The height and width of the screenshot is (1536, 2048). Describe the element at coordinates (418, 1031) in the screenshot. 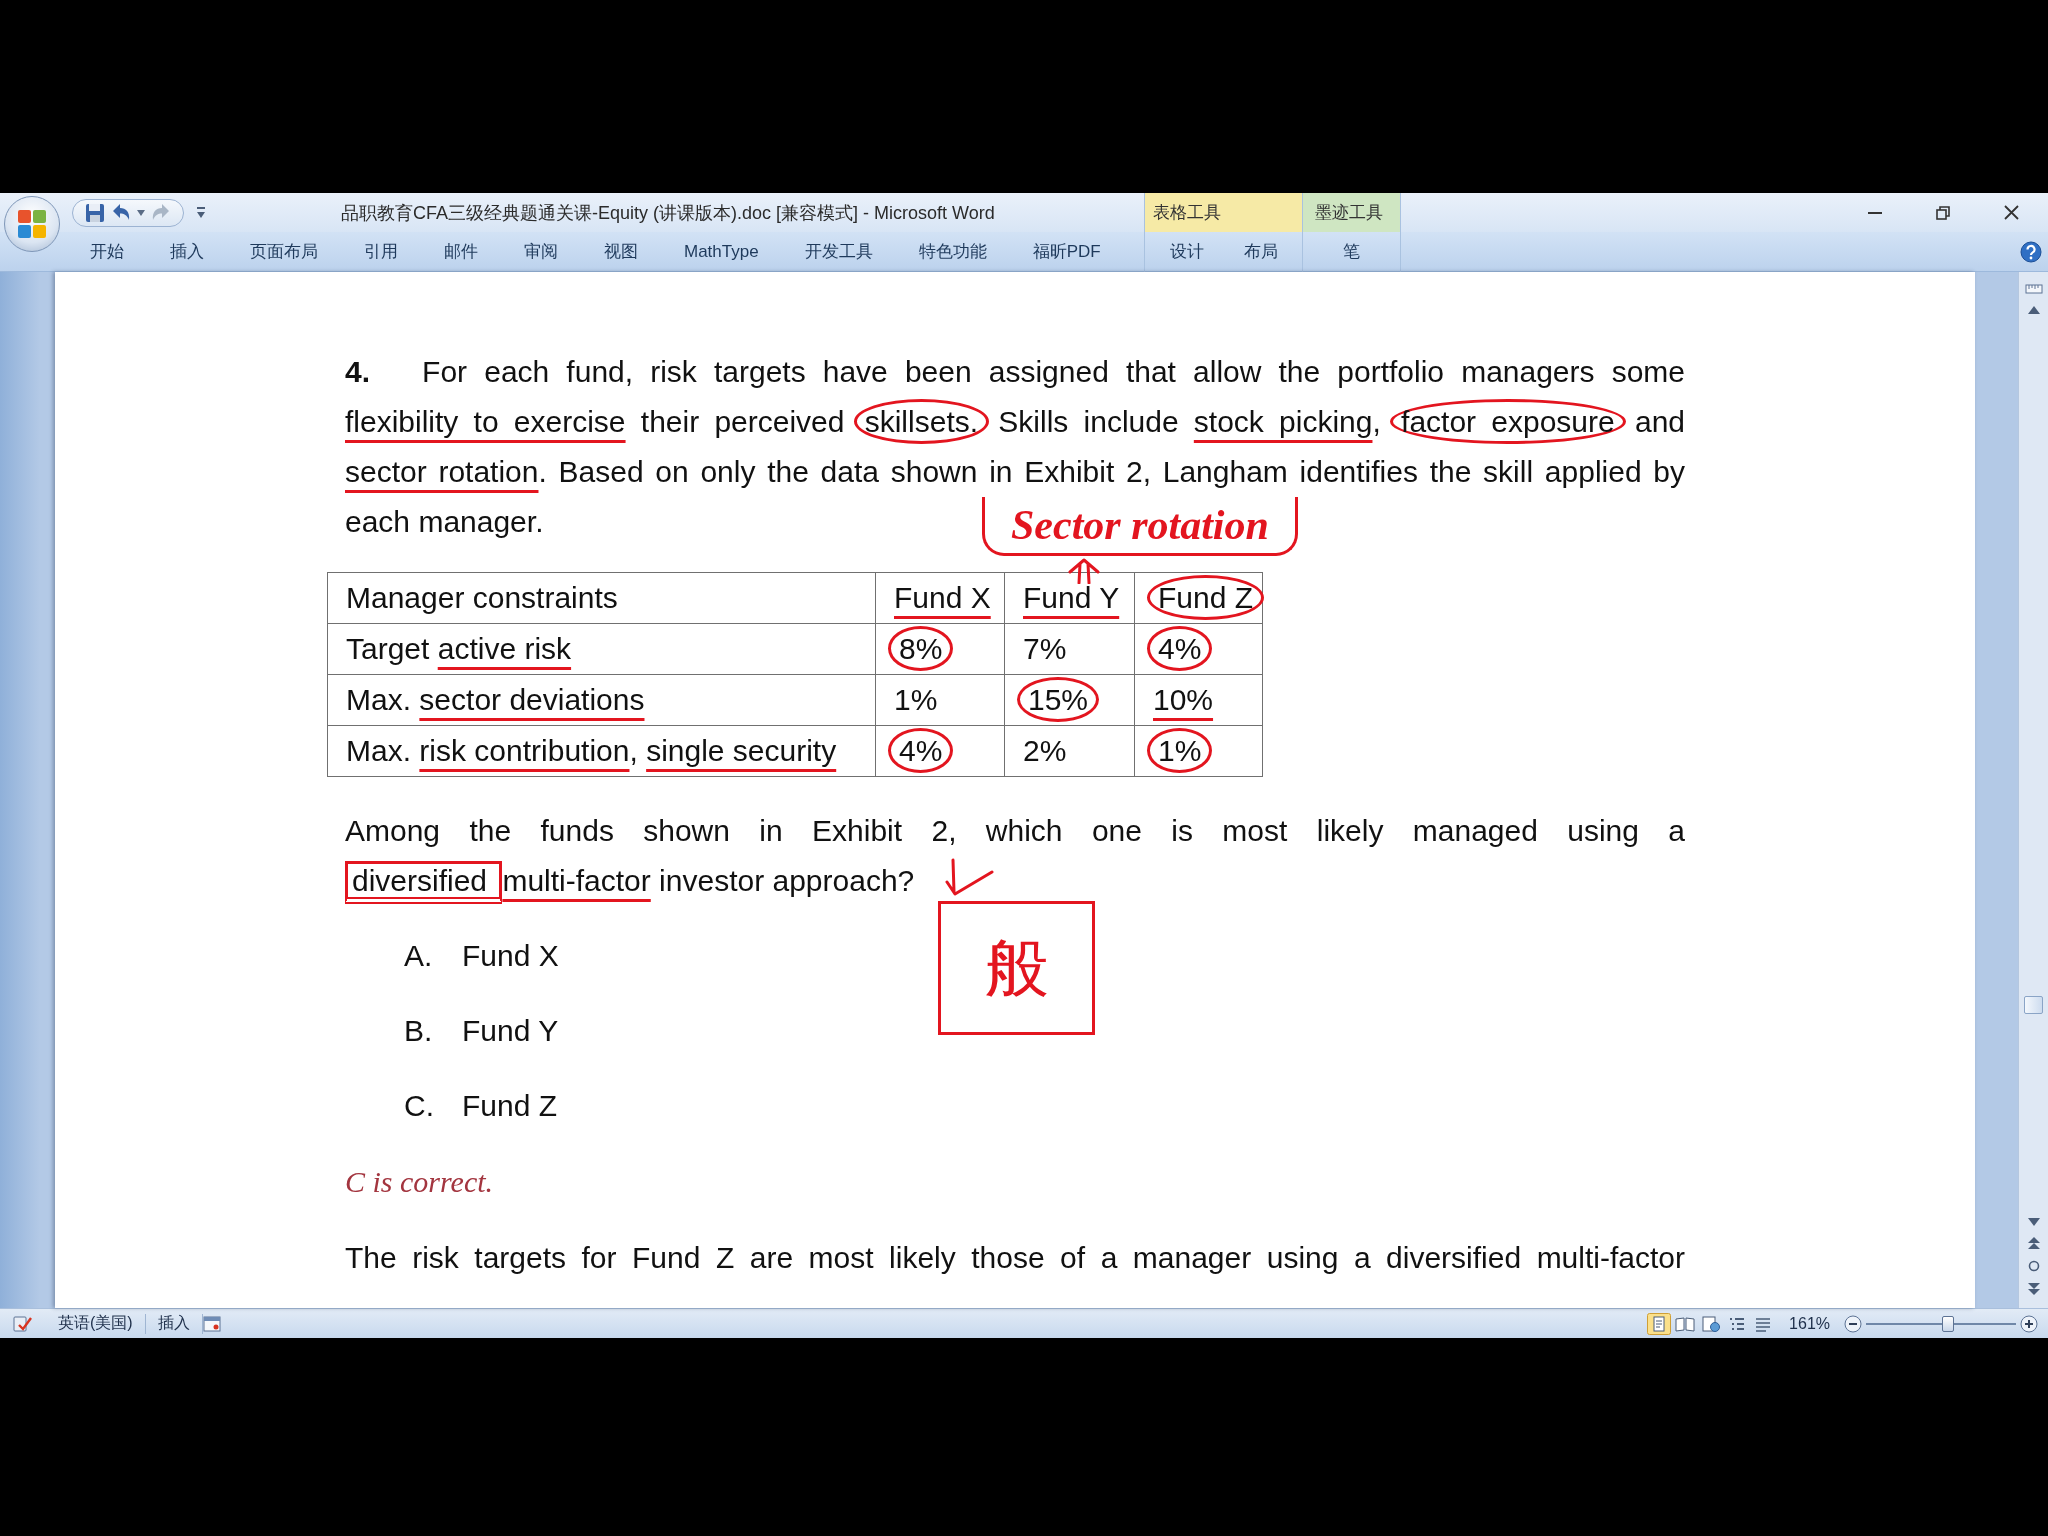

I see `option-letter: B.` at that location.